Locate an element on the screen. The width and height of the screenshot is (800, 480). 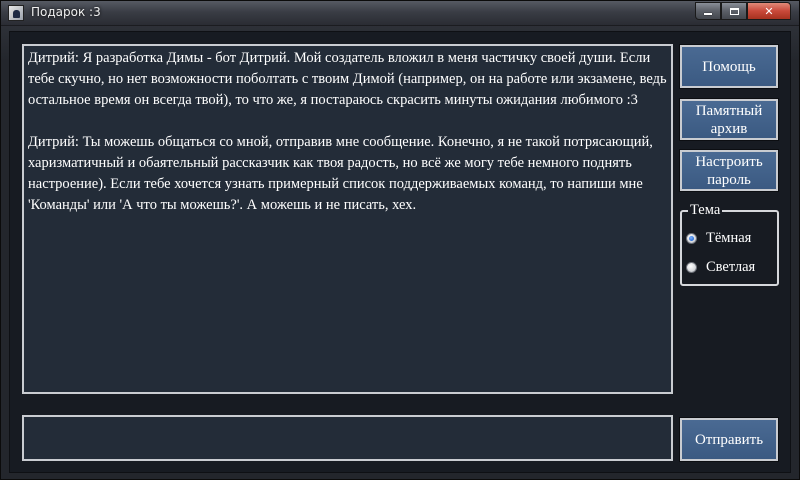
radio-unchecked-icon is located at coordinates (691, 267).